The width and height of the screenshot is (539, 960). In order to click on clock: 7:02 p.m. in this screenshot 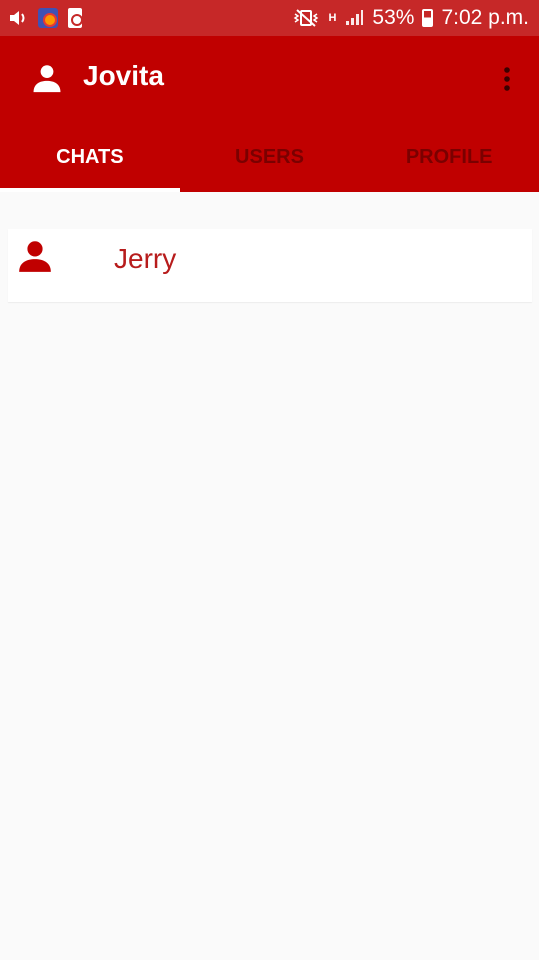, I will do `click(485, 17)`.